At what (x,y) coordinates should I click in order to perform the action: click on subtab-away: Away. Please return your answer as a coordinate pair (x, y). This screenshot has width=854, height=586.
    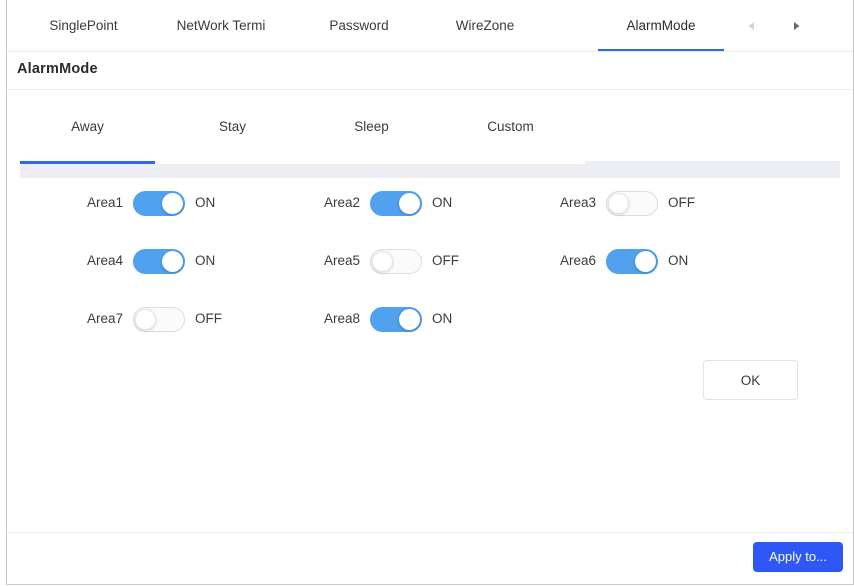
    Looking at the image, I should click on (87, 127).